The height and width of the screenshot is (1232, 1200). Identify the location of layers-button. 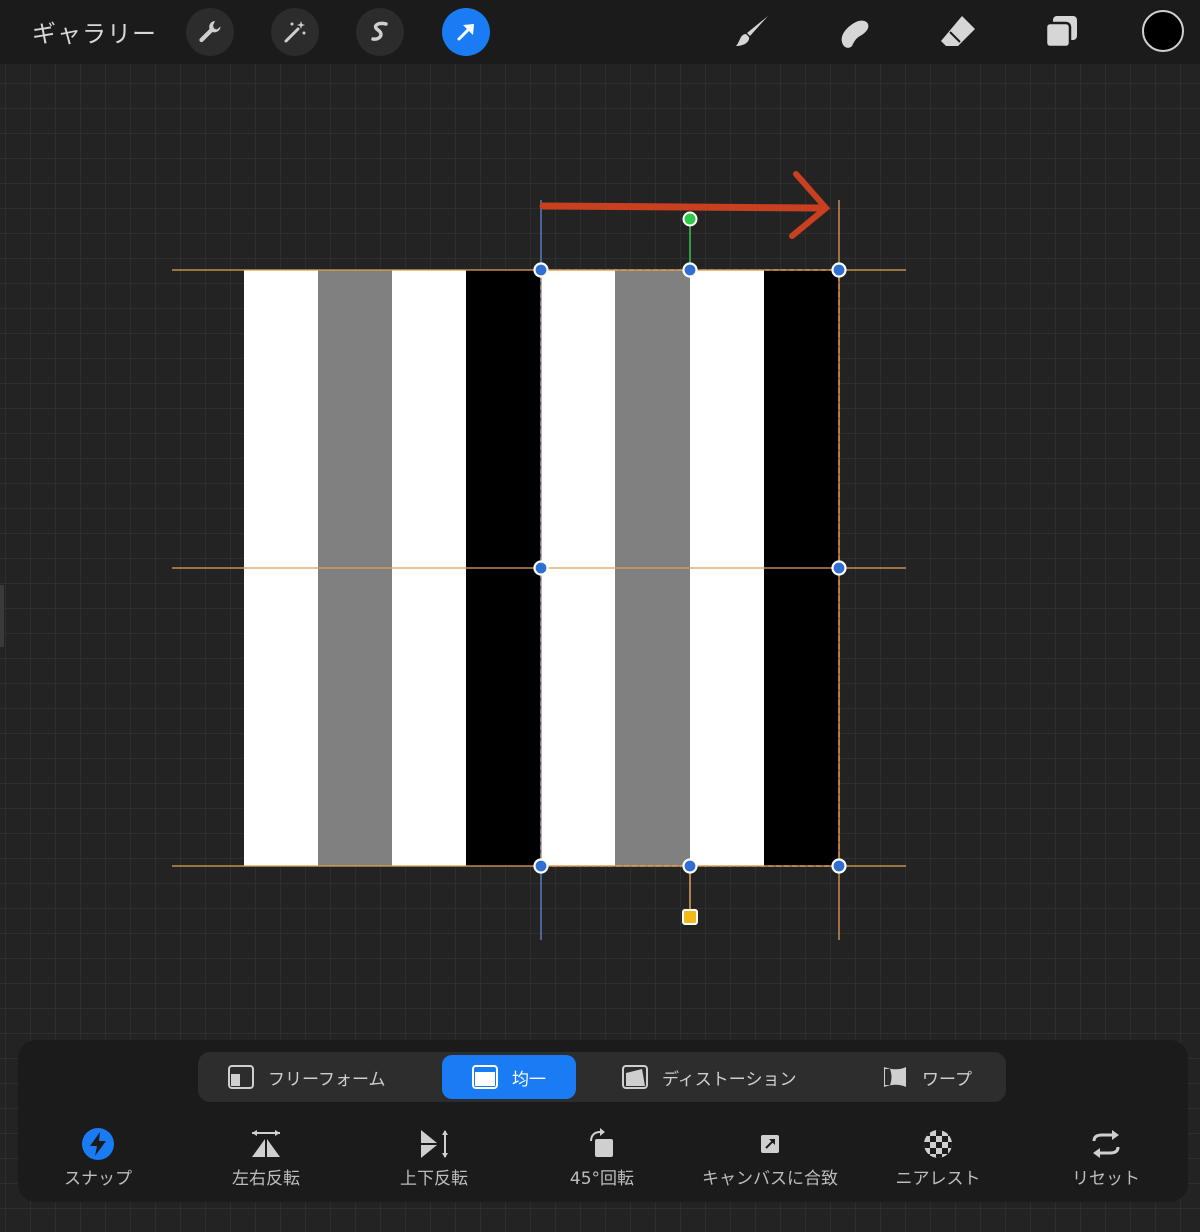
(1062, 32).